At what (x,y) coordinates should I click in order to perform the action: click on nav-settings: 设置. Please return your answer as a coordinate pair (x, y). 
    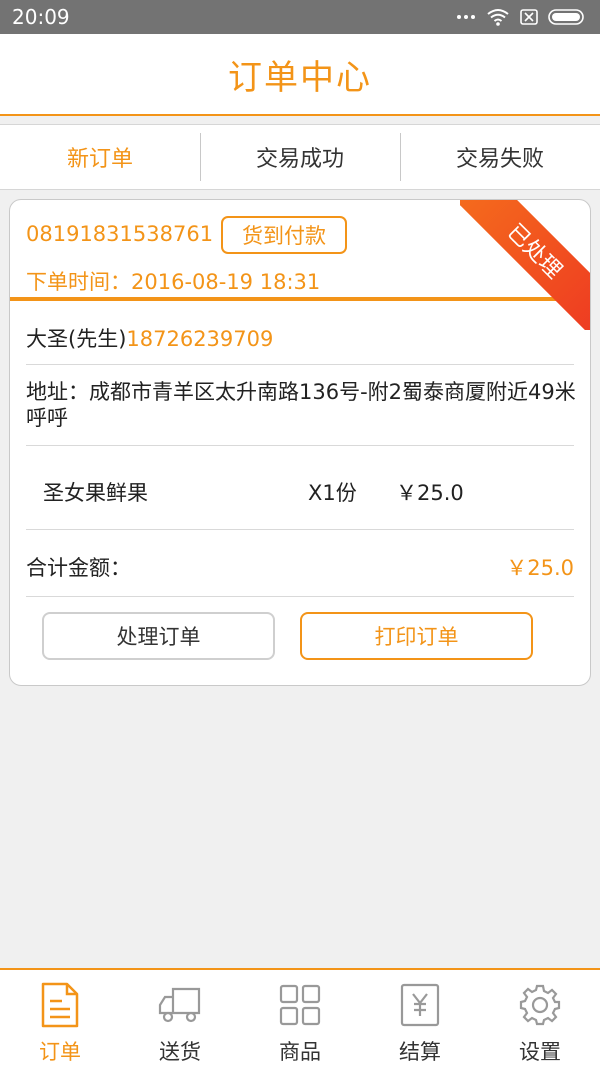
    Looking at the image, I should click on (540, 1018).